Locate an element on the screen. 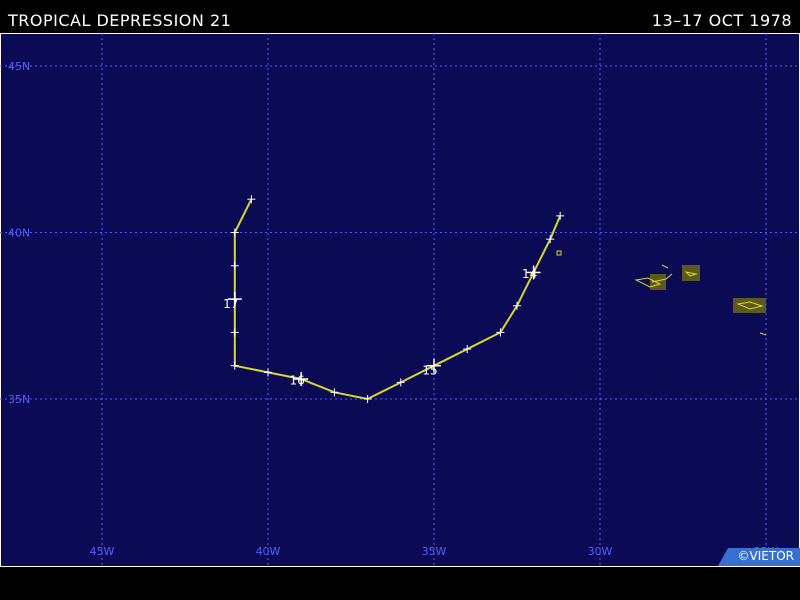  date-range: 13–17 OCT 1978 is located at coordinates (721, 20).